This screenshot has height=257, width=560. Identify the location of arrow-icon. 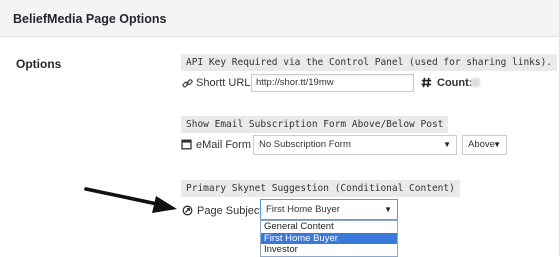
(130, 200).